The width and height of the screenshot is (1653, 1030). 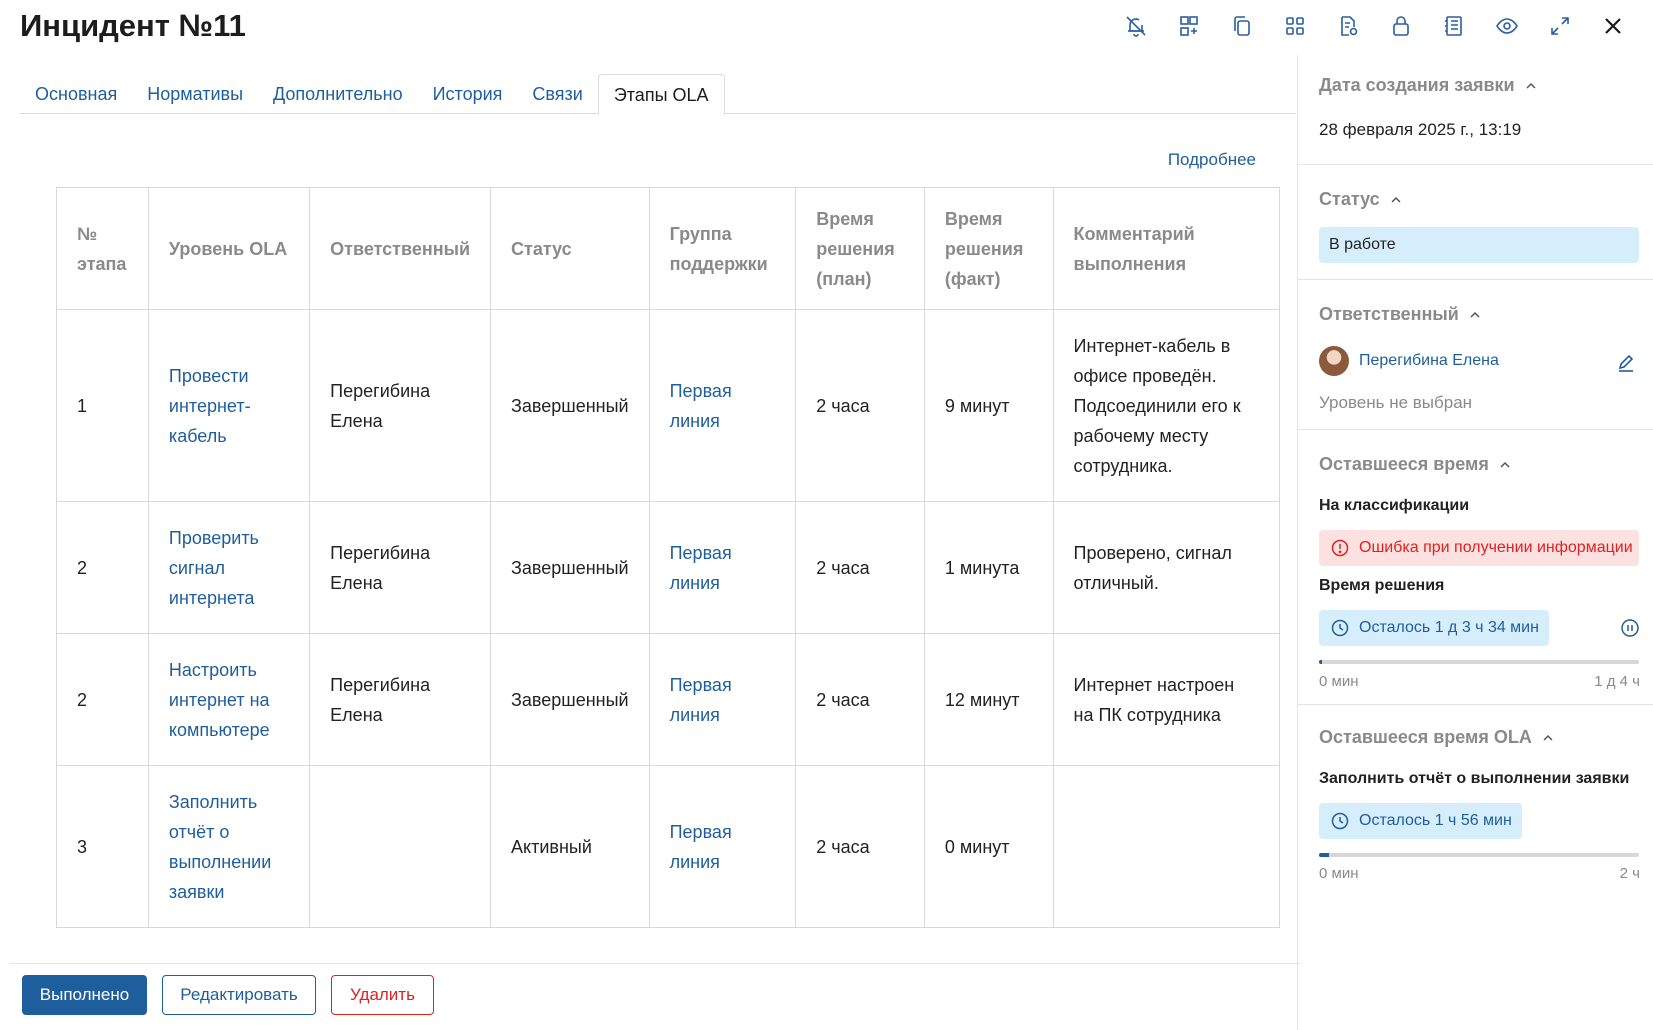 I want to click on stage-number: 1, so click(x=102, y=405).